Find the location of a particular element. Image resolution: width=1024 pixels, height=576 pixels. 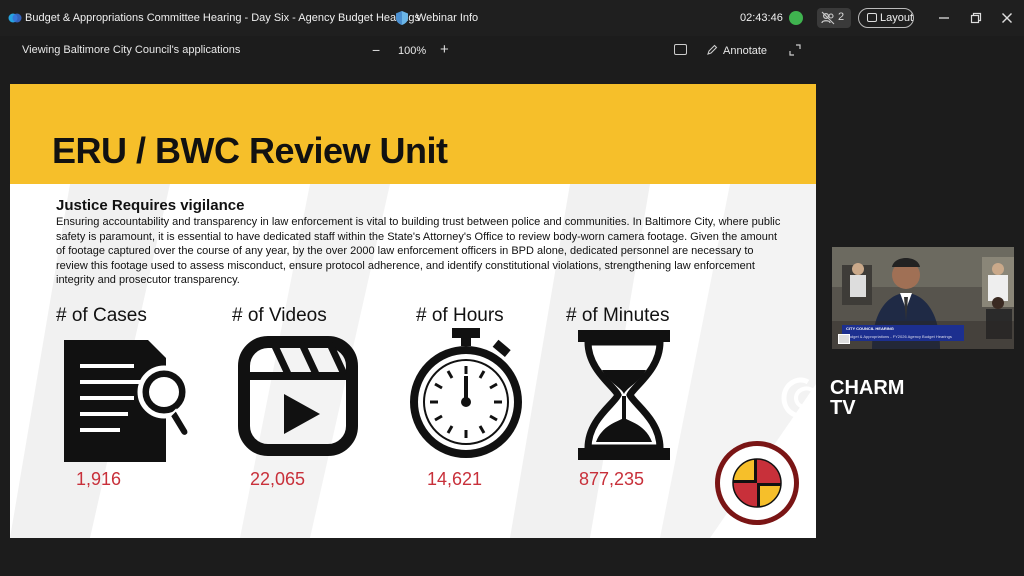

zoom-in-button: + is located at coordinates (446, 49).